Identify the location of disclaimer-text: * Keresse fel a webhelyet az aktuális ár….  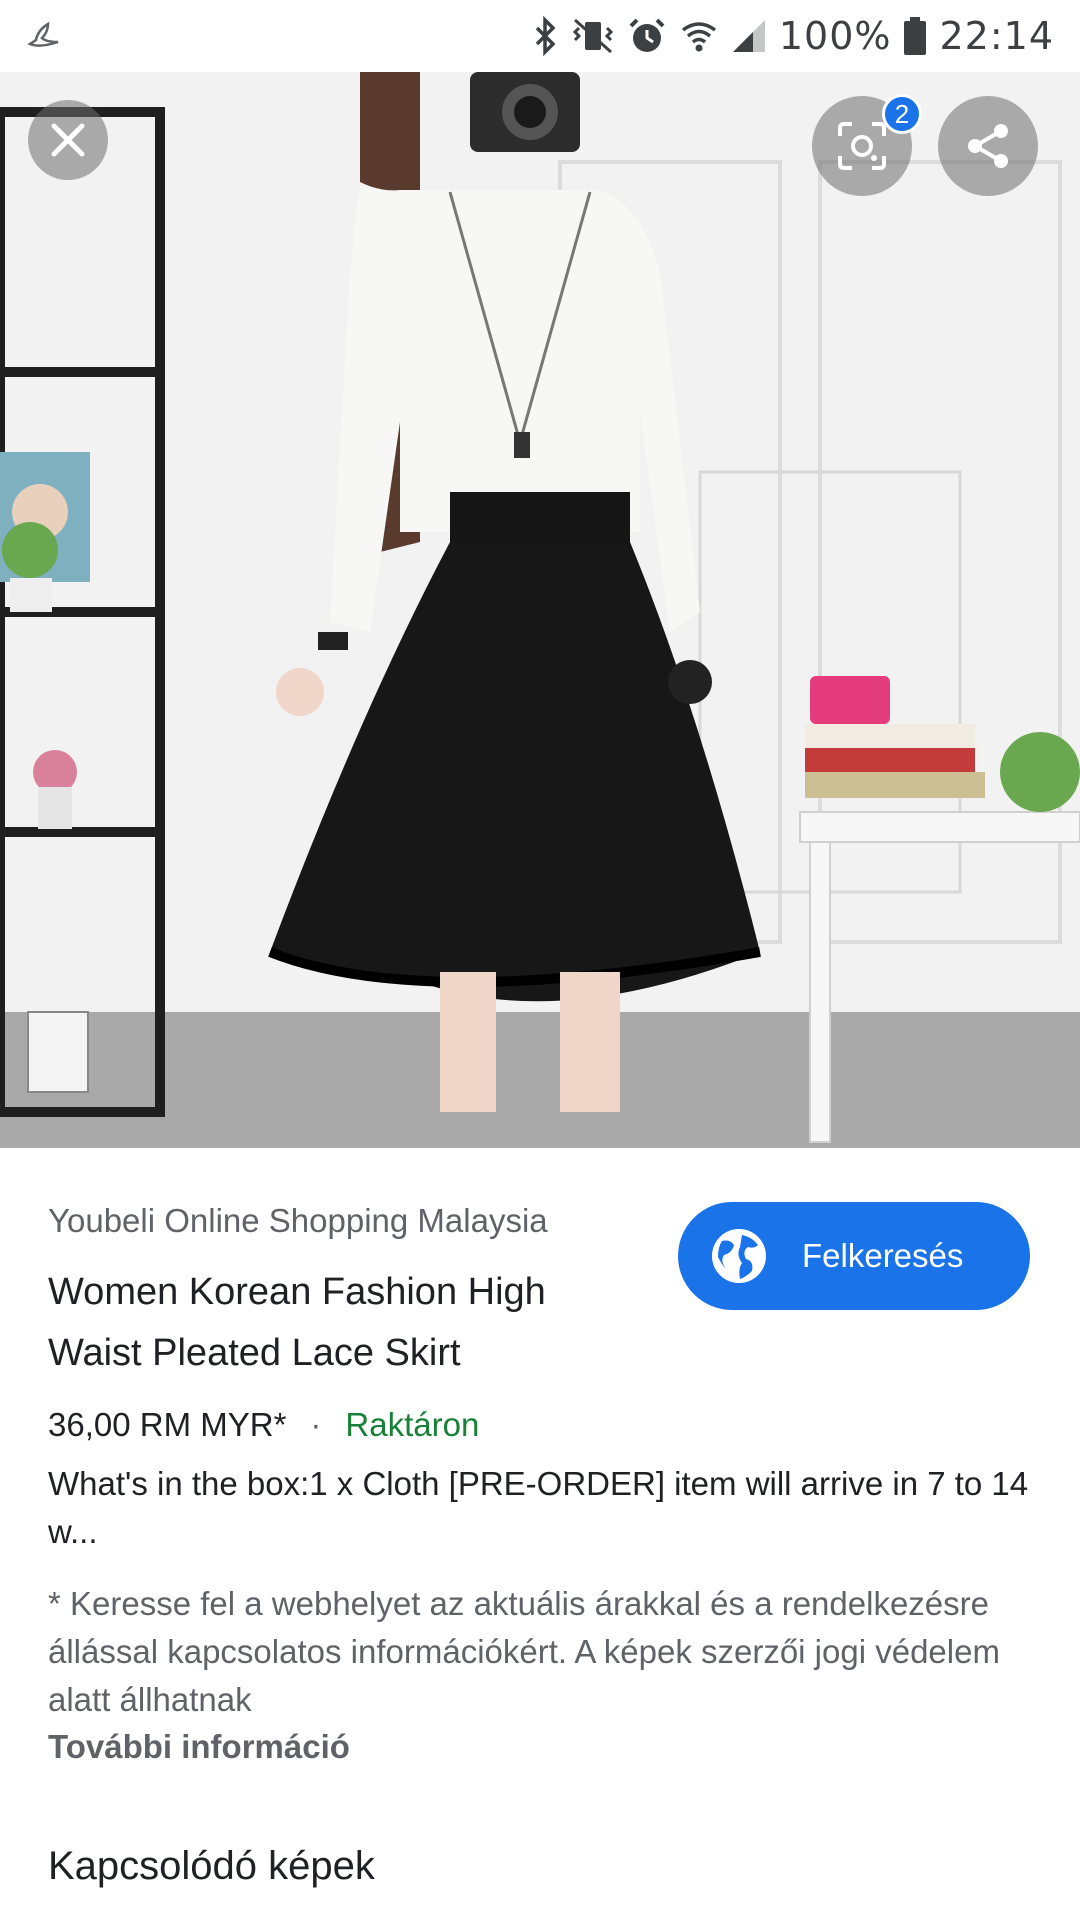
(524, 1651).